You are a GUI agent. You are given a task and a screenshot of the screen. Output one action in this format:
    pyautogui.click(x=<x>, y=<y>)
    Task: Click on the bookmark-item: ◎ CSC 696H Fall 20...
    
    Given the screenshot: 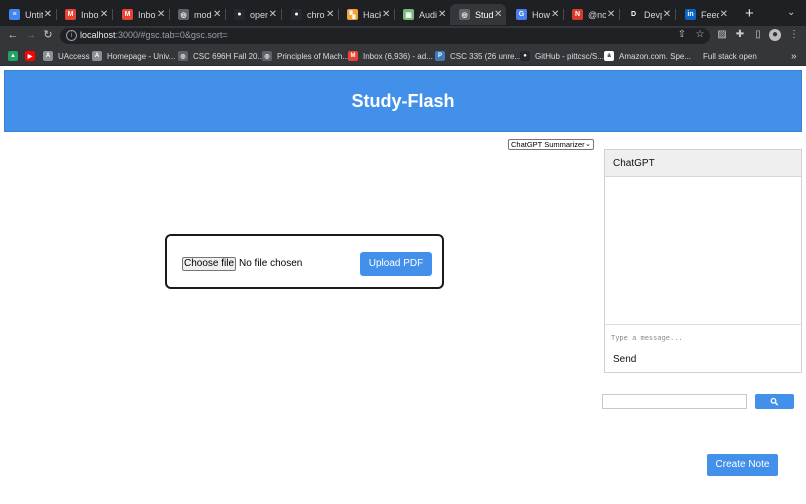 What is the action you would take?
    pyautogui.click(x=221, y=56)
    